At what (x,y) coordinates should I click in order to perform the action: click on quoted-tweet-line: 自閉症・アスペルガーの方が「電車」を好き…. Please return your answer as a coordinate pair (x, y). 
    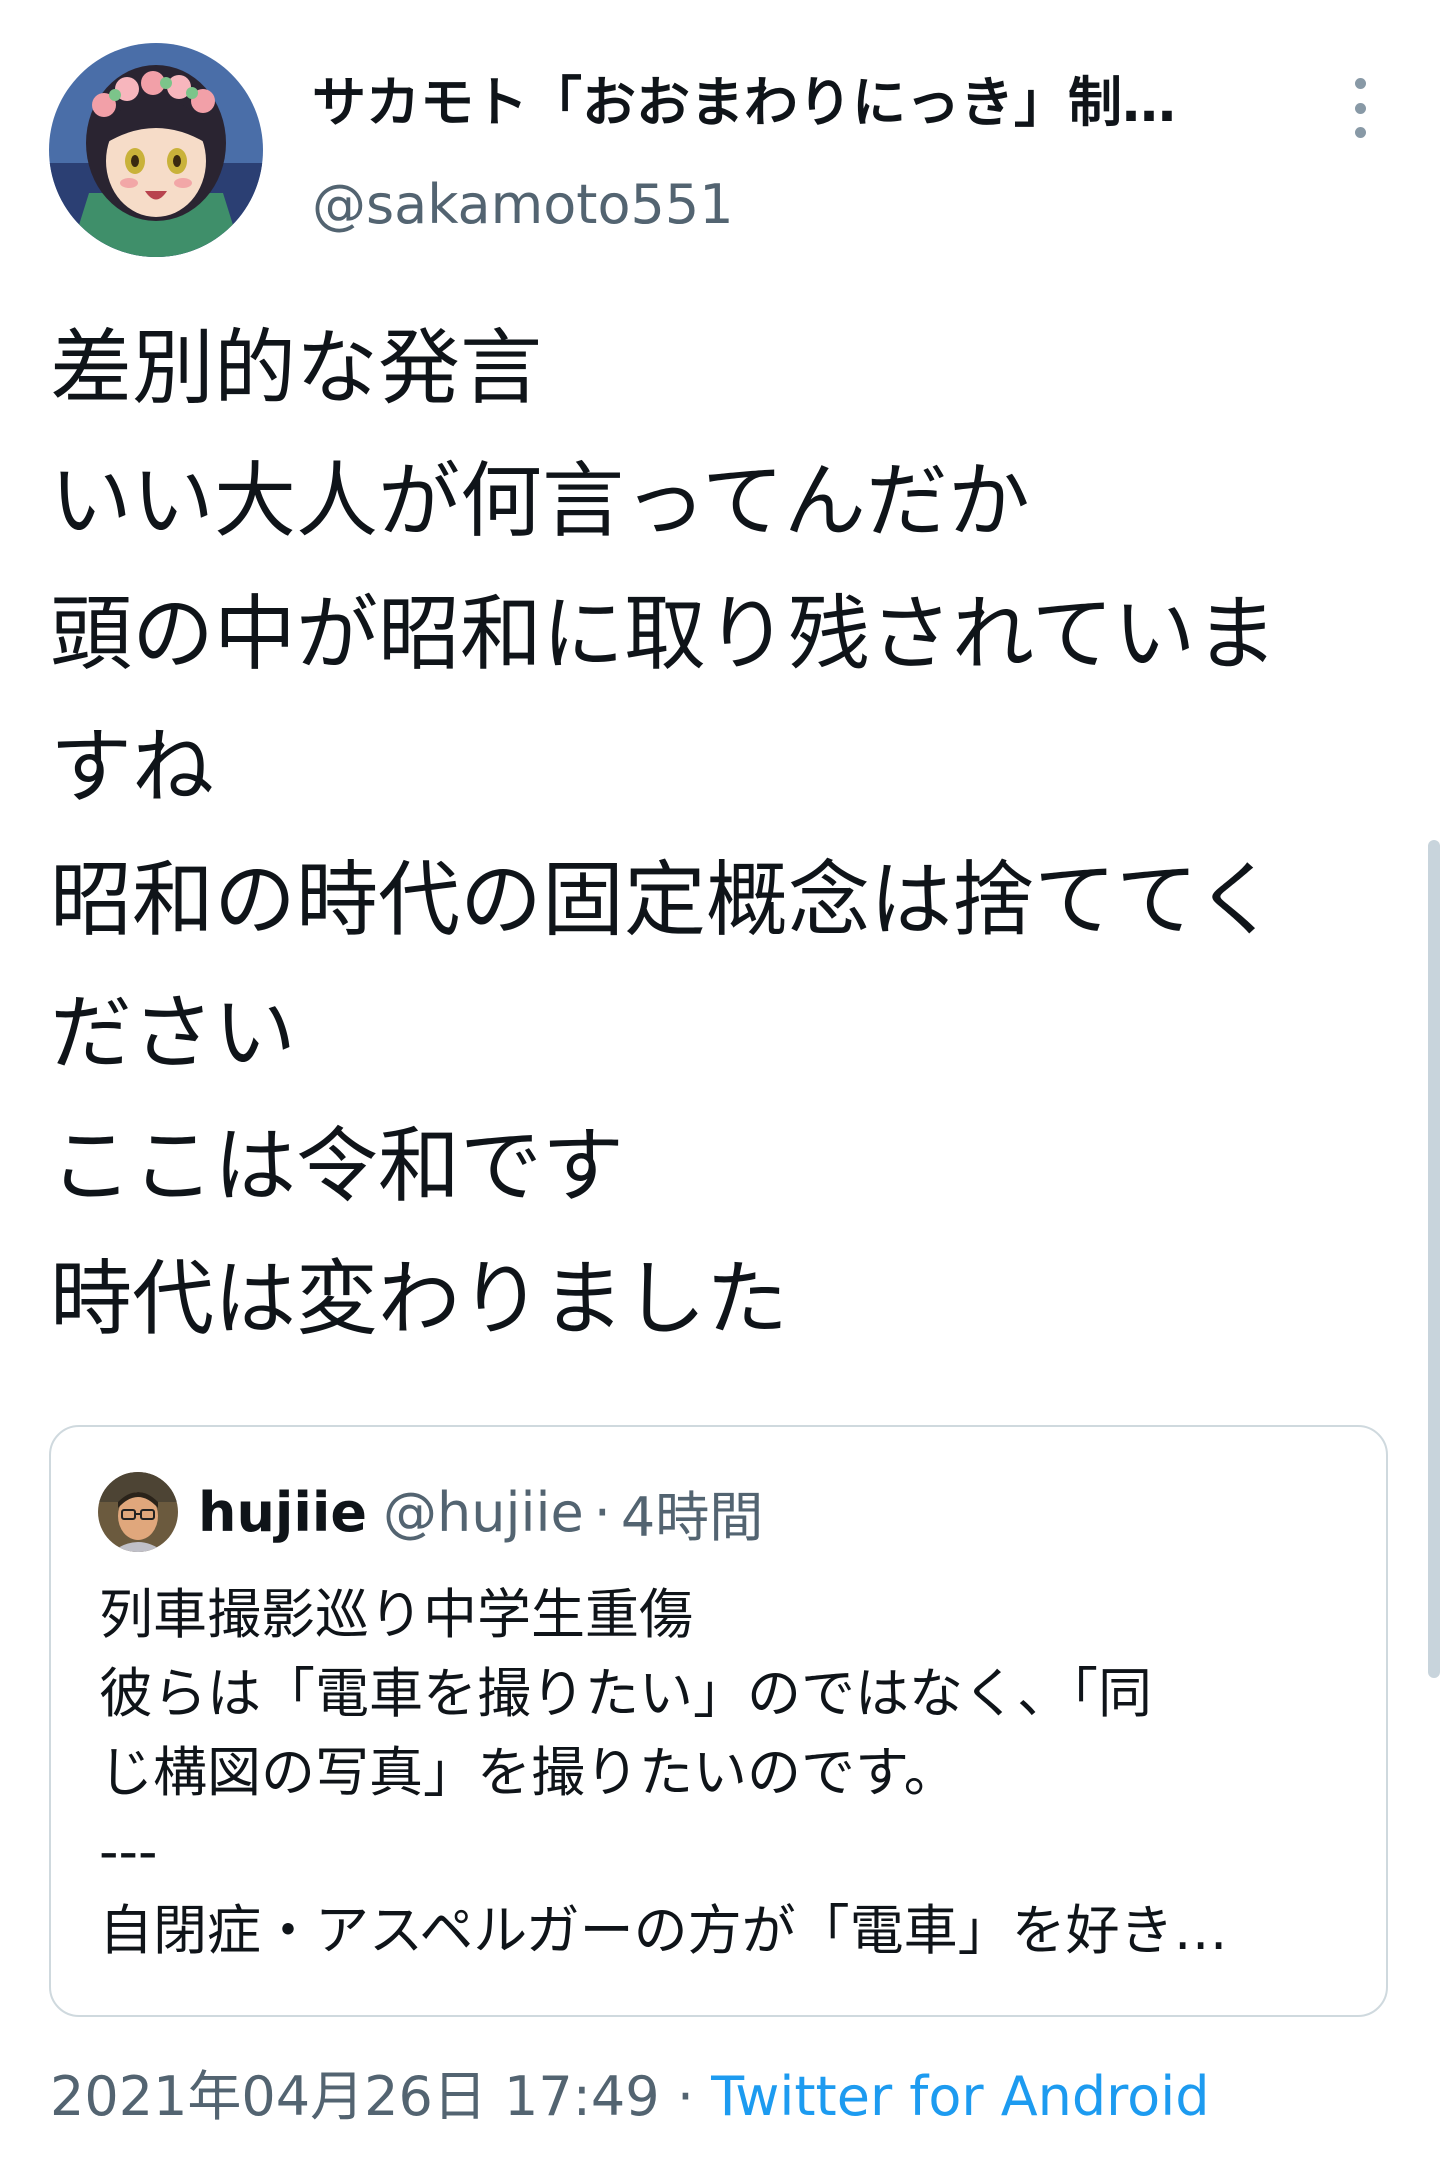
    Looking at the image, I should click on (663, 1930).